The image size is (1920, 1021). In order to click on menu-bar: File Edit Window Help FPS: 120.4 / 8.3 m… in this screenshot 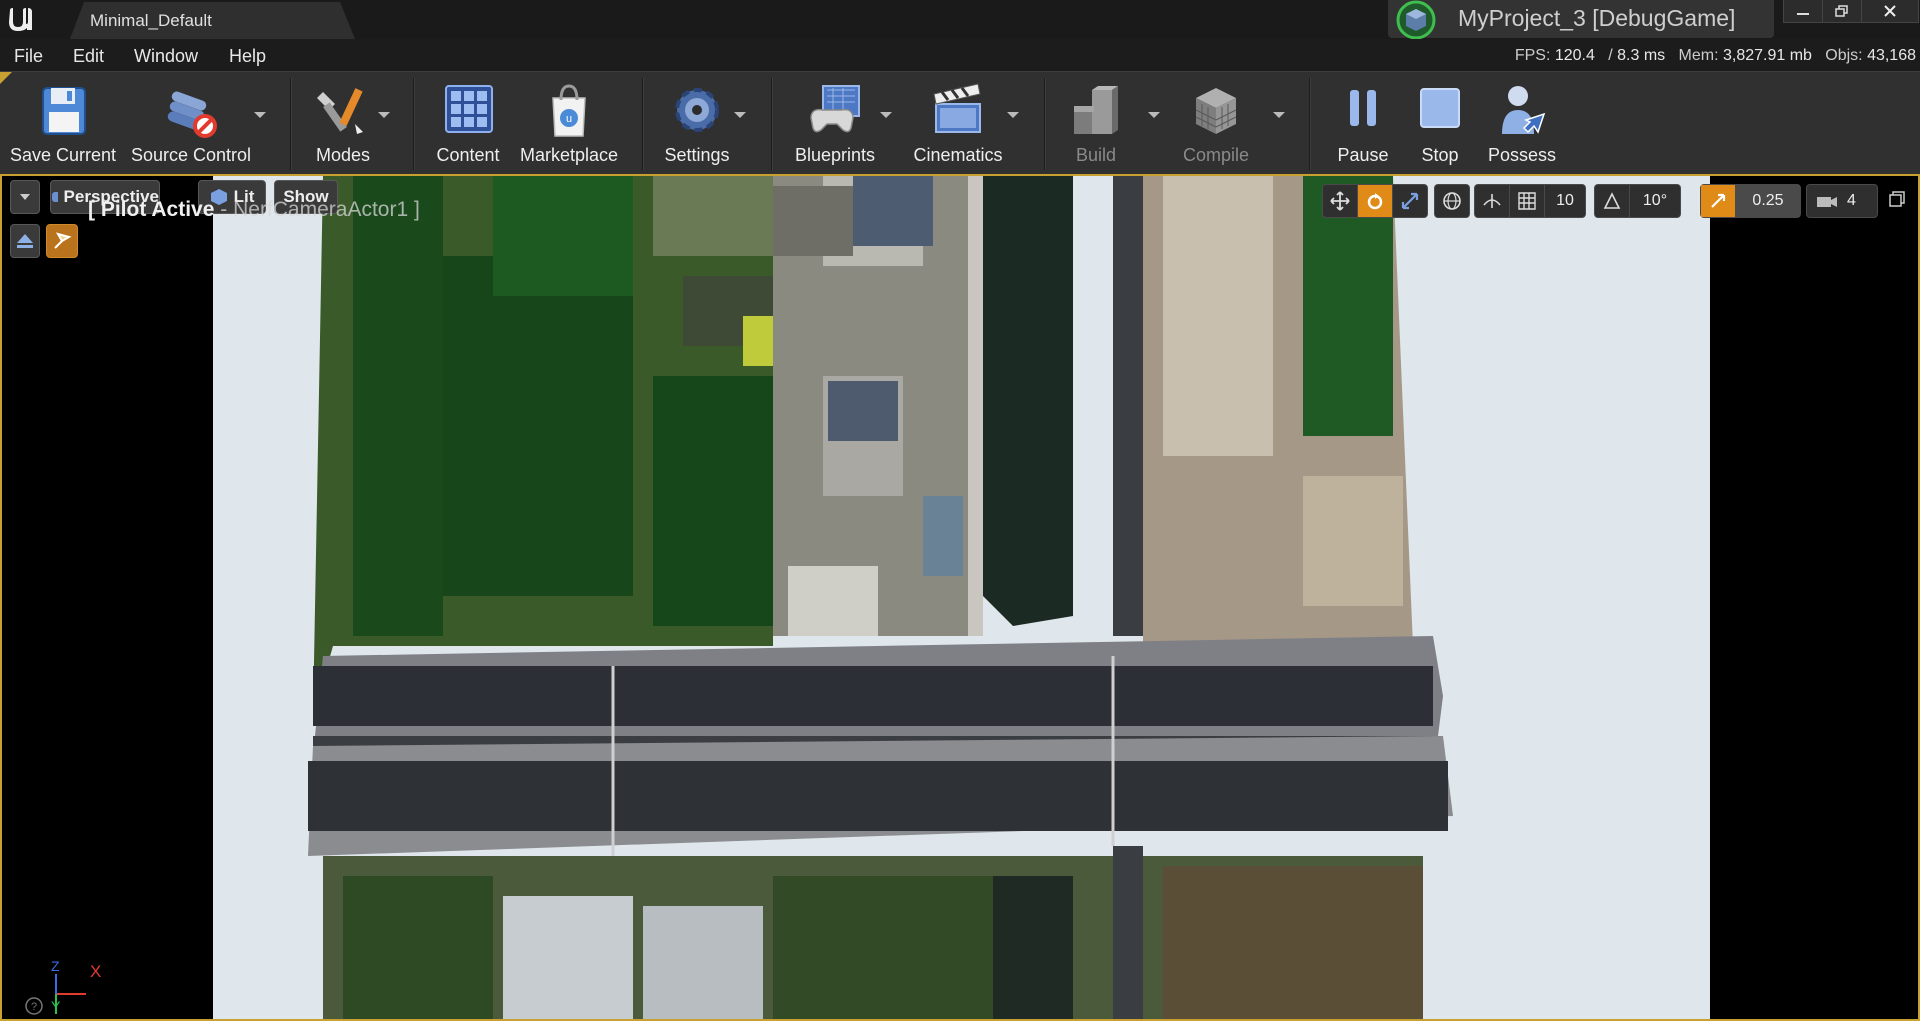, I will do `click(960, 55)`.